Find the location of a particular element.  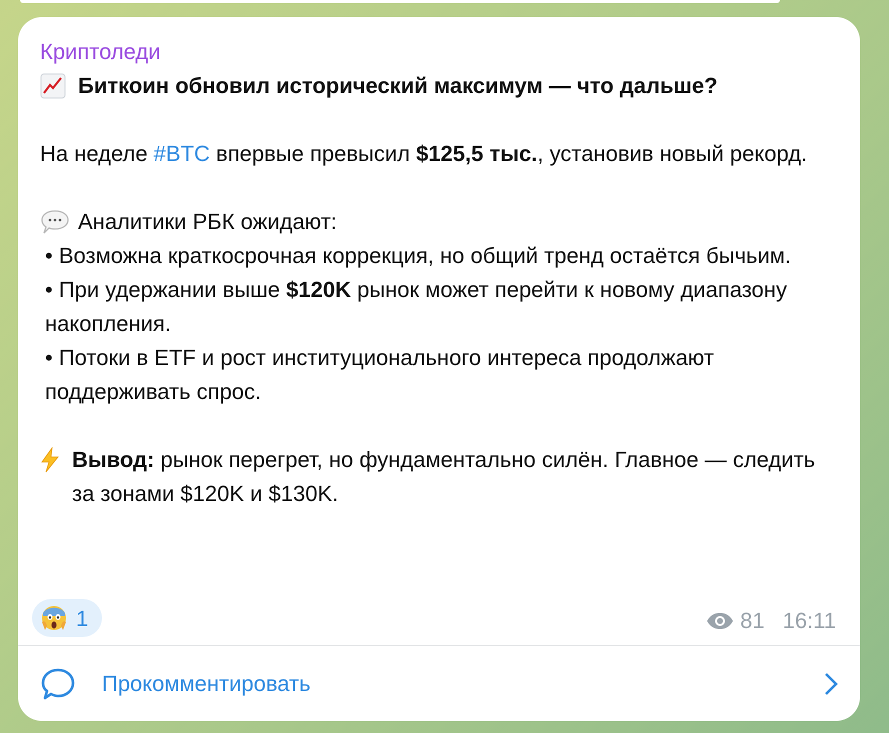

conclusion-paragraph: Вывод: рынок перегрет, но фундаментально силён. Главное — следить за зонами $120K и $130K. is located at coordinates (444, 477).